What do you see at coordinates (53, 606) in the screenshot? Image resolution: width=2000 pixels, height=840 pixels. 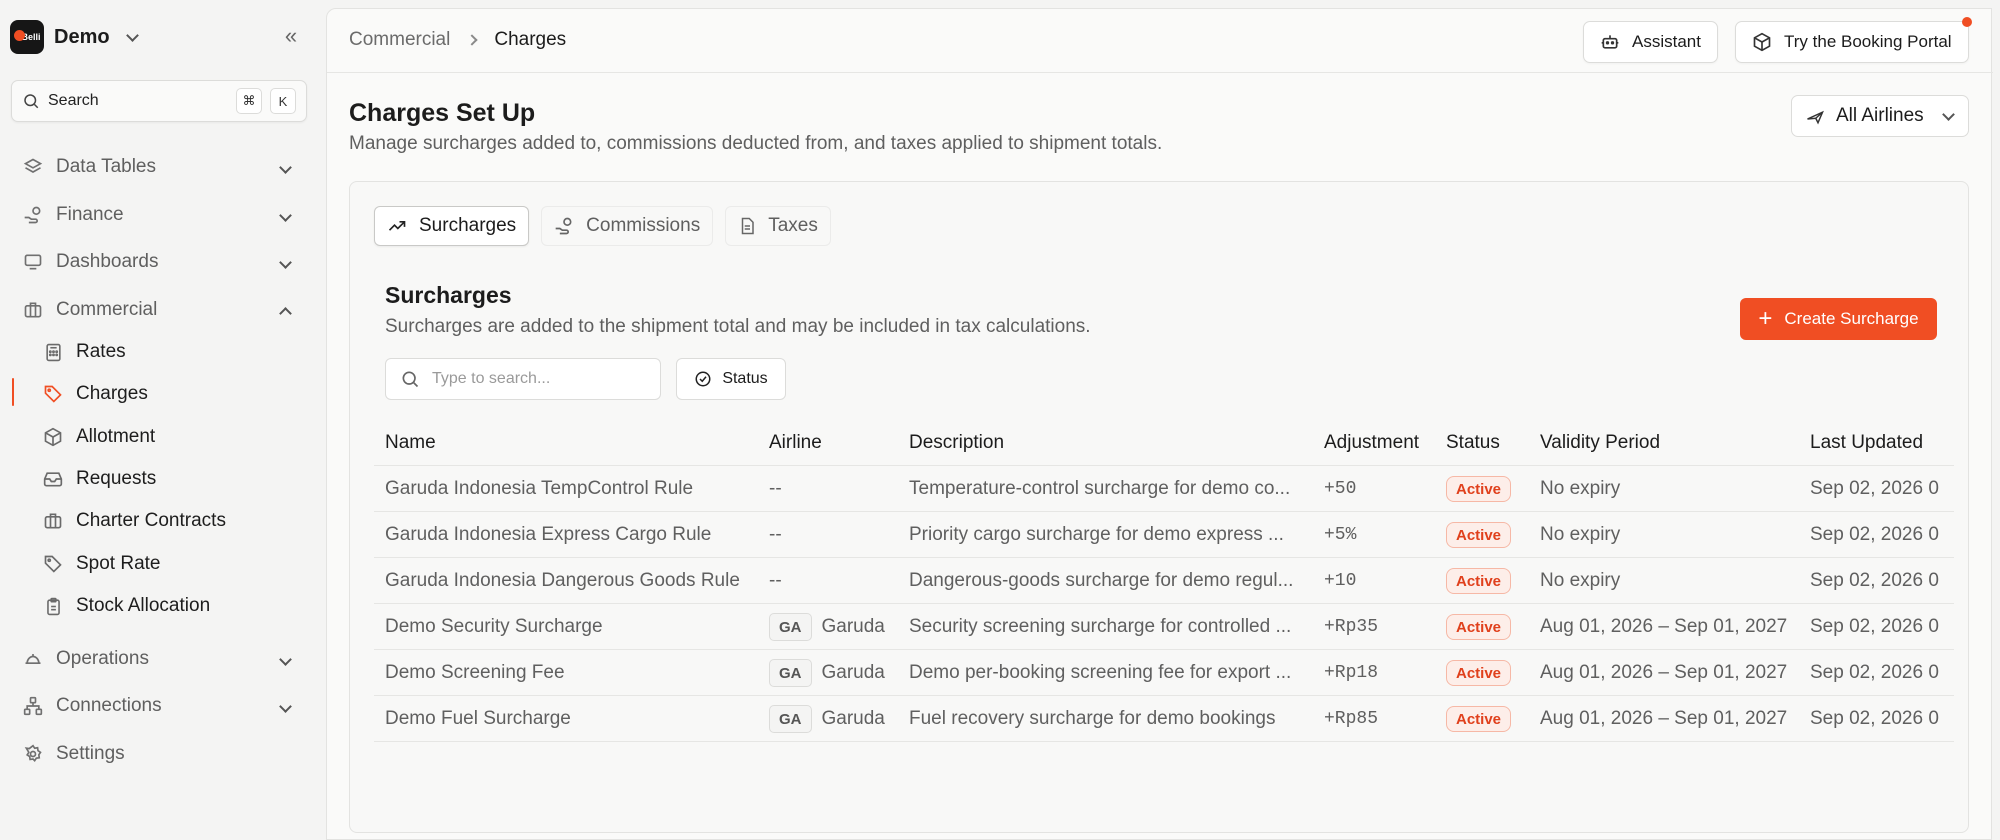 I see `clipboard-icon` at bounding box center [53, 606].